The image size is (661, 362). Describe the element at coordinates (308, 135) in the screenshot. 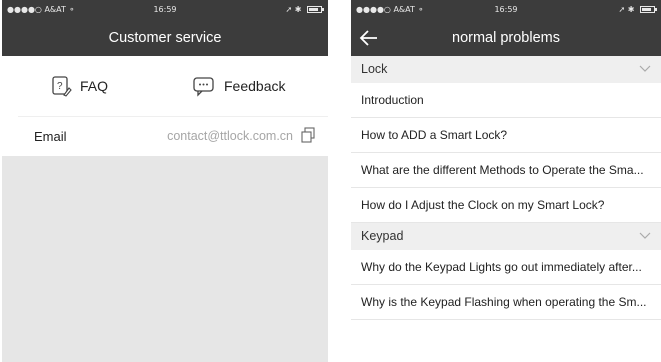

I see `copy-icon` at that location.